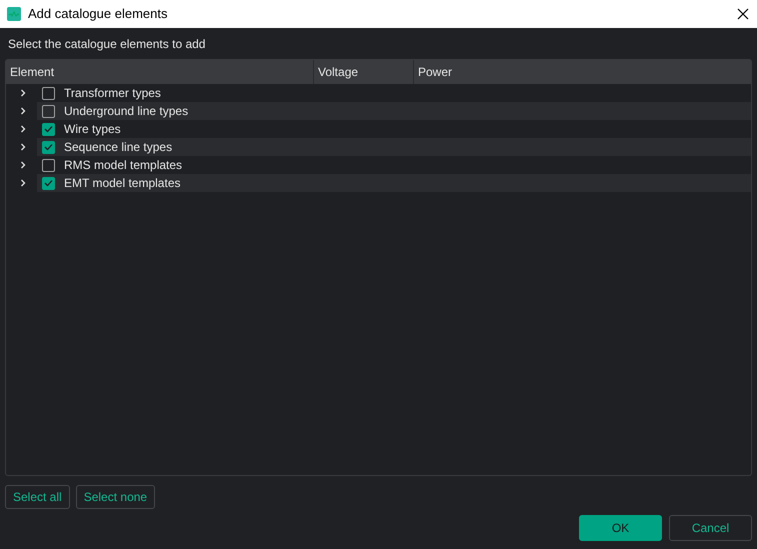 This screenshot has height=549, width=757. Describe the element at coordinates (710, 528) in the screenshot. I see `cancel-button: Cancel` at that location.